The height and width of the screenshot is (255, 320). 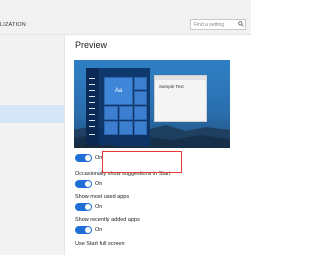 I want to click on start-tile-large: Aa, so click(x=118, y=91).